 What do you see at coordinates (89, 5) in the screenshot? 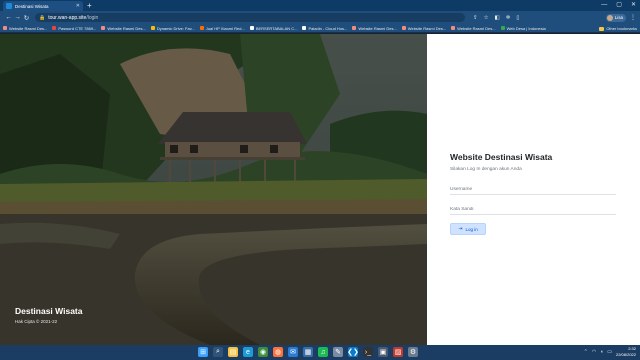
I see `new-tab-button: +` at bounding box center [89, 5].